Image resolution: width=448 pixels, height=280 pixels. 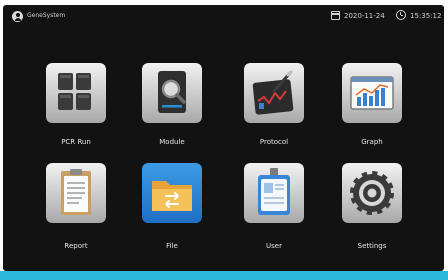 What do you see at coordinates (274, 142) in the screenshot?
I see `protocol-label: Protocol` at bounding box center [274, 142].